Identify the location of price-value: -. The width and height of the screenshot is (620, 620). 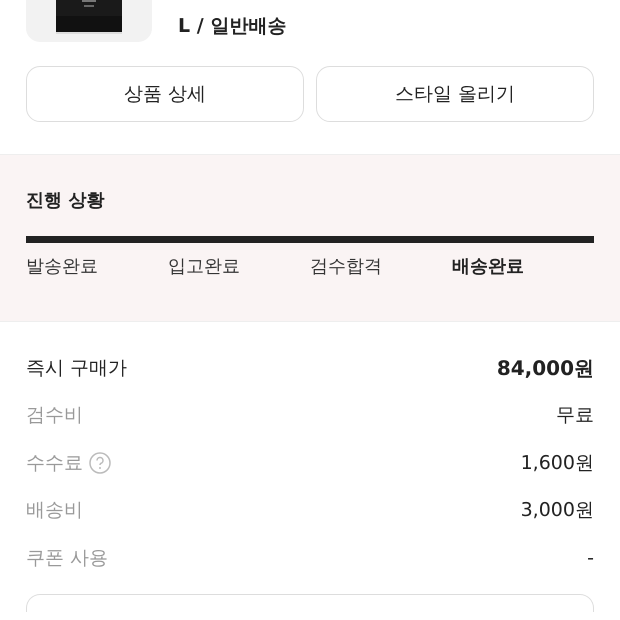
(590, 558).